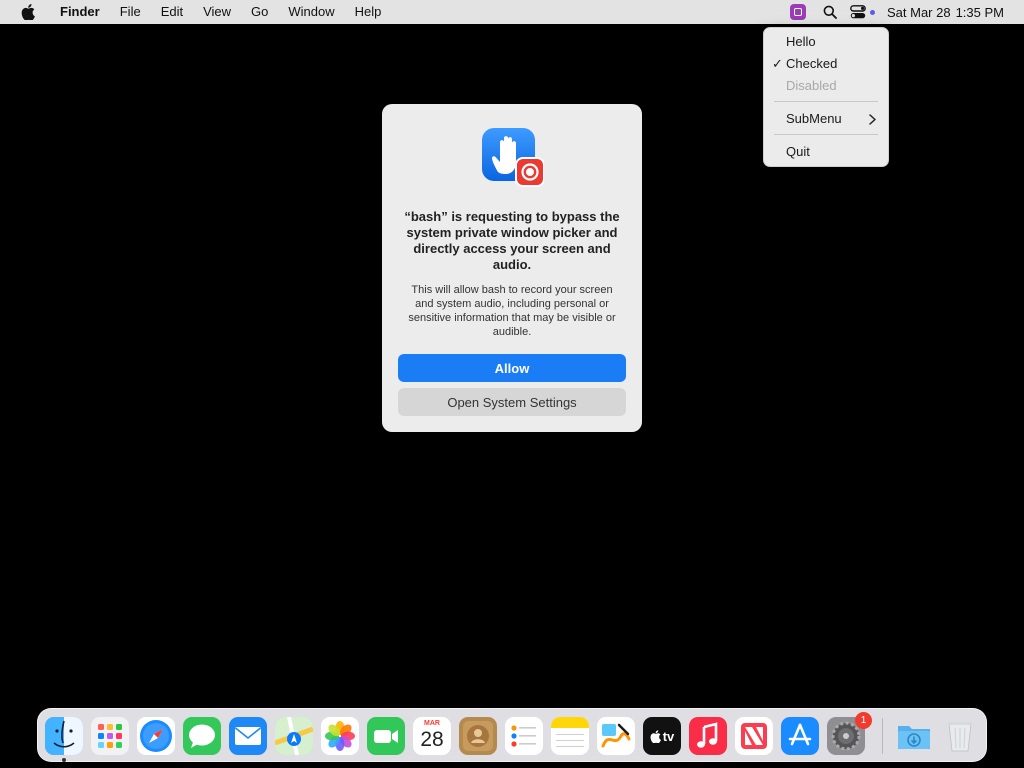 This screenshot has width=1024, height=768. Describe the element at coordinates (812, 63) in the screenshot. I see `menu-item-label: Checked` at that location.